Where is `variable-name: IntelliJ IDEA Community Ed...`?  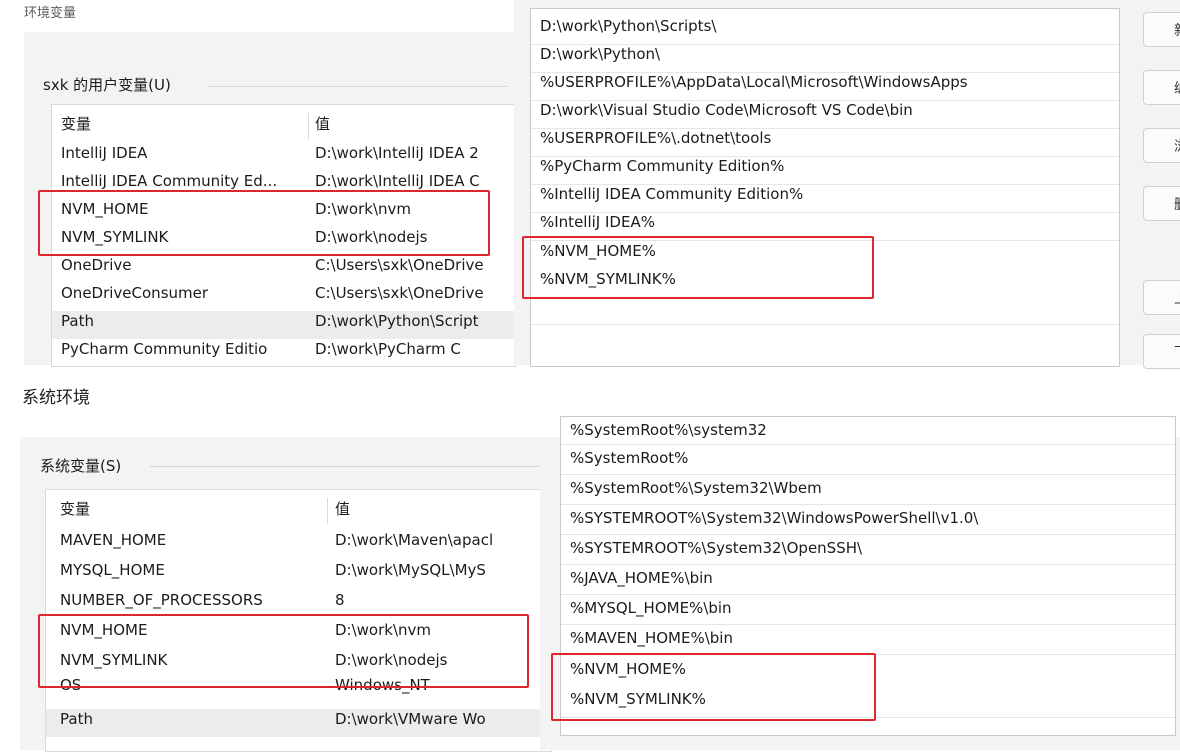 variable-name: IntelliJ IDEA Community Ed... is located at coordinates (169, 181).